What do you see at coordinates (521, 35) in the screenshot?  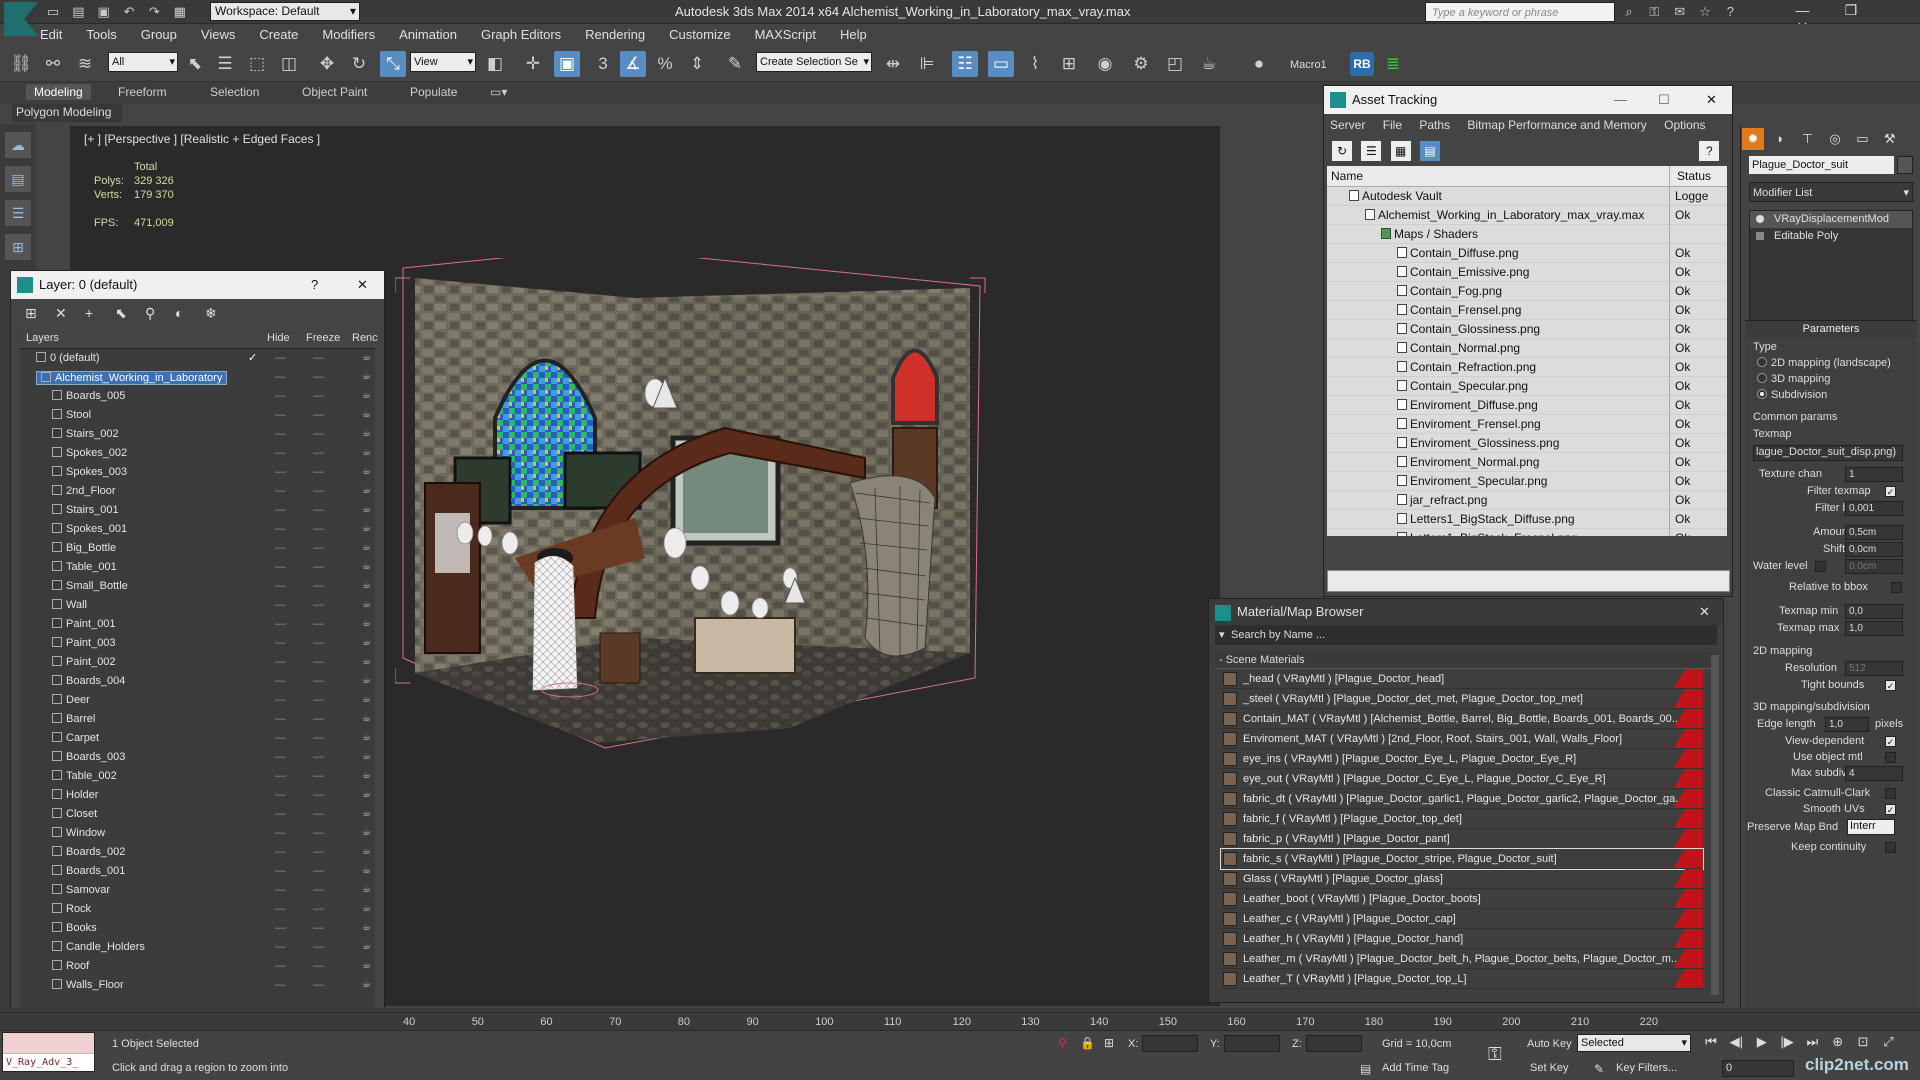 I see `menu-graph-editors: Graph Editors` at bounding box center [521, 35].